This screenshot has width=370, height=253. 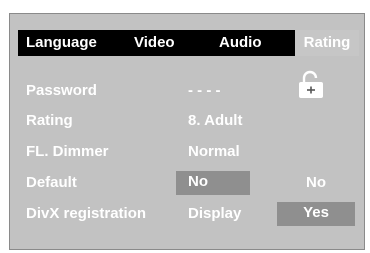 I want to click on tab-video: Video, so click(x=154, y=43).